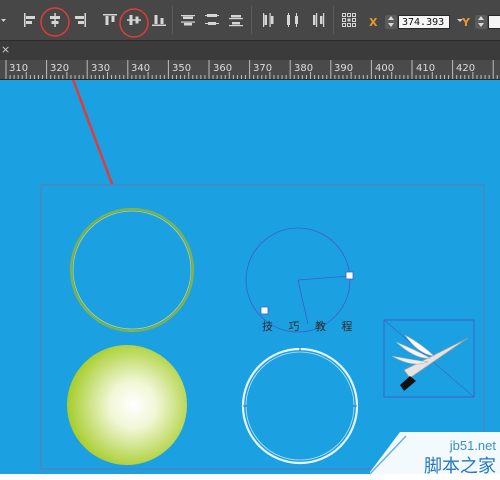 This screenshot has width=500, height=480. Describe the element at coordinates (263, 68) in the screenshot. I see `ruler-label: 370` at that location.